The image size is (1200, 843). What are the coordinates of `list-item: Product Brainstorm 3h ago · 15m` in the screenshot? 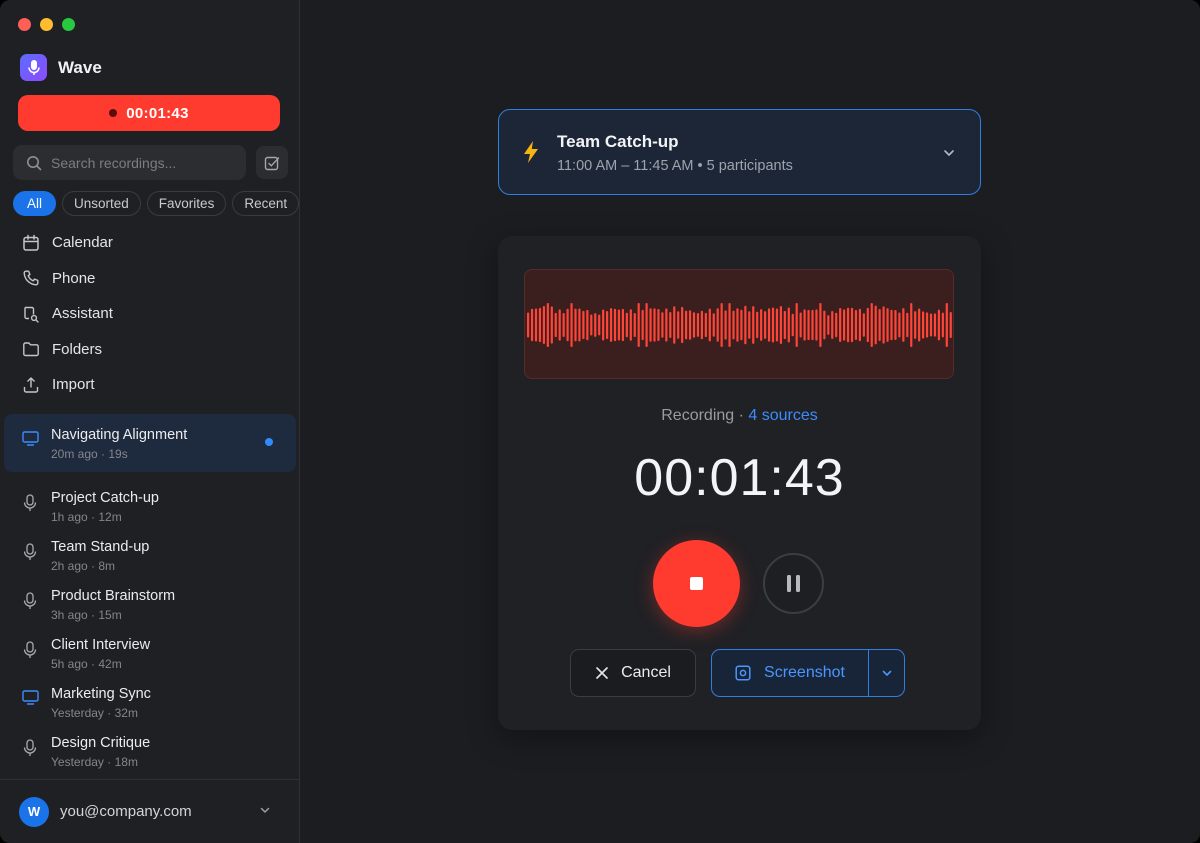 It's located at (150, 600).